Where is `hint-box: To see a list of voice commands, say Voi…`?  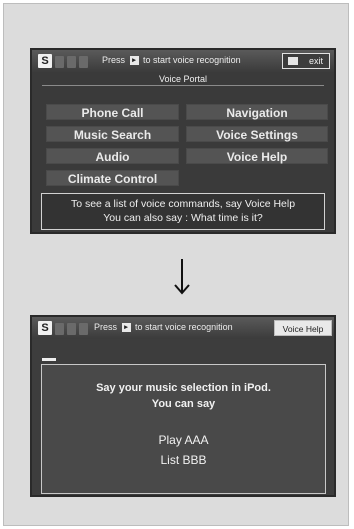
hint-box: To see a list of voice commands, say Voi… is located at coordinates (183, 211).